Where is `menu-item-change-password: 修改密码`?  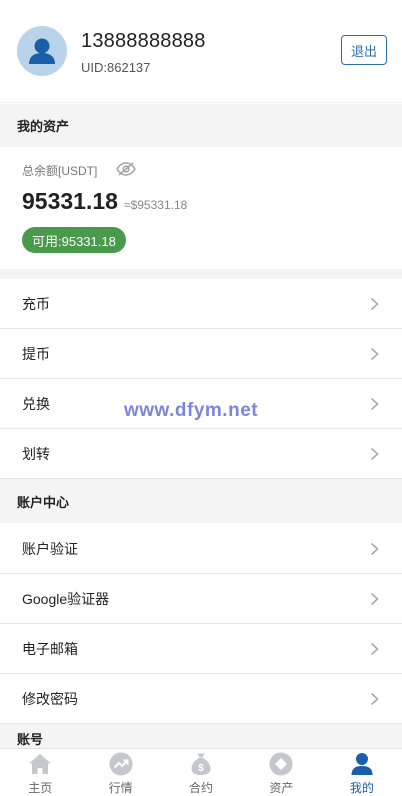
menu-item-change-password: 修改密码 is located at coordinates (201, 699).